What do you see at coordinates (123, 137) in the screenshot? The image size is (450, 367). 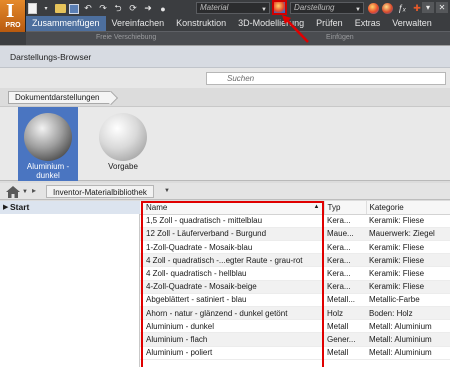 I see `appearance-sphere-preview` at bounding box center [123, 137].